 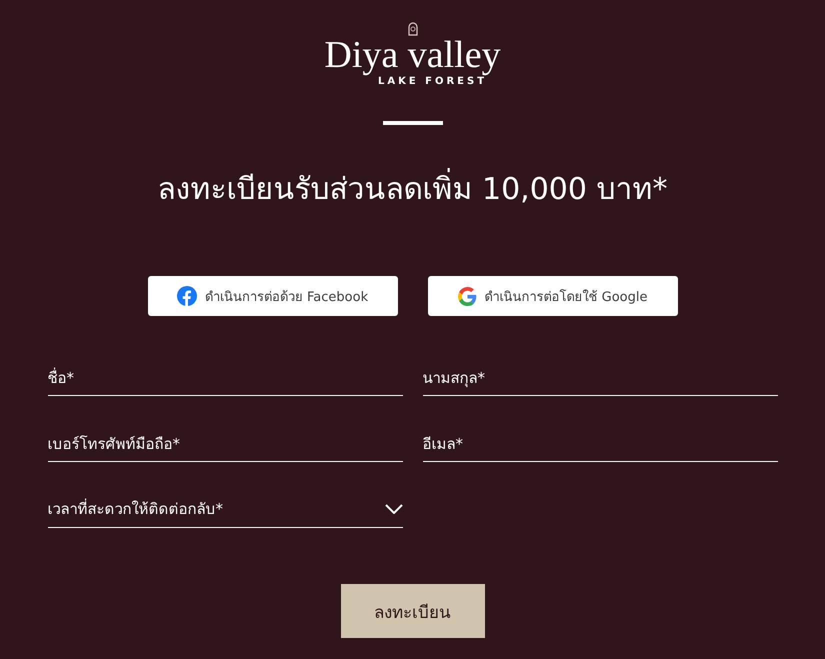 I want to click on register-button: ลงทะเบียน, so click(x=412, y=611).